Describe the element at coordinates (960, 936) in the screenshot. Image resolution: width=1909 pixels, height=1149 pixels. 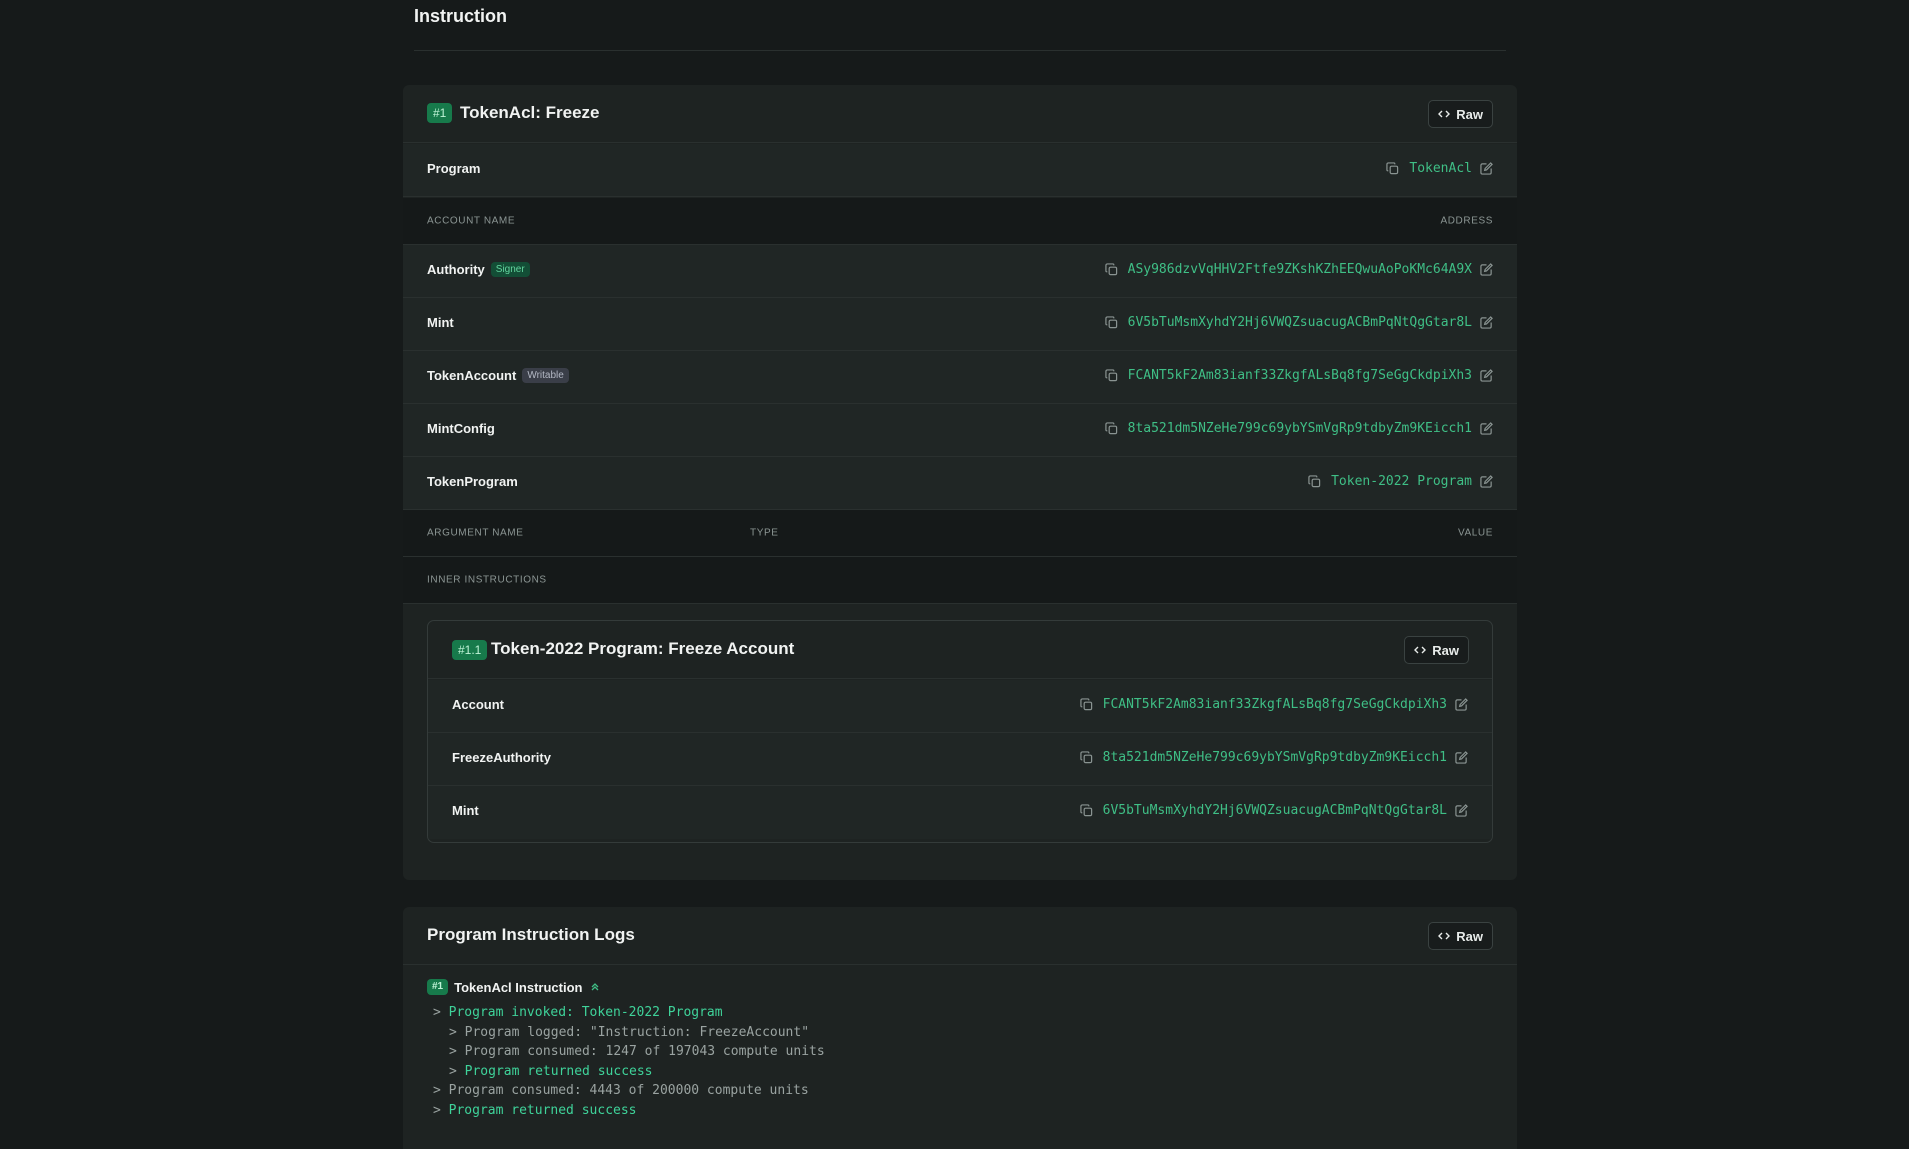
I see `program-logs-header: Program Instruction Logs Raw` at that location.